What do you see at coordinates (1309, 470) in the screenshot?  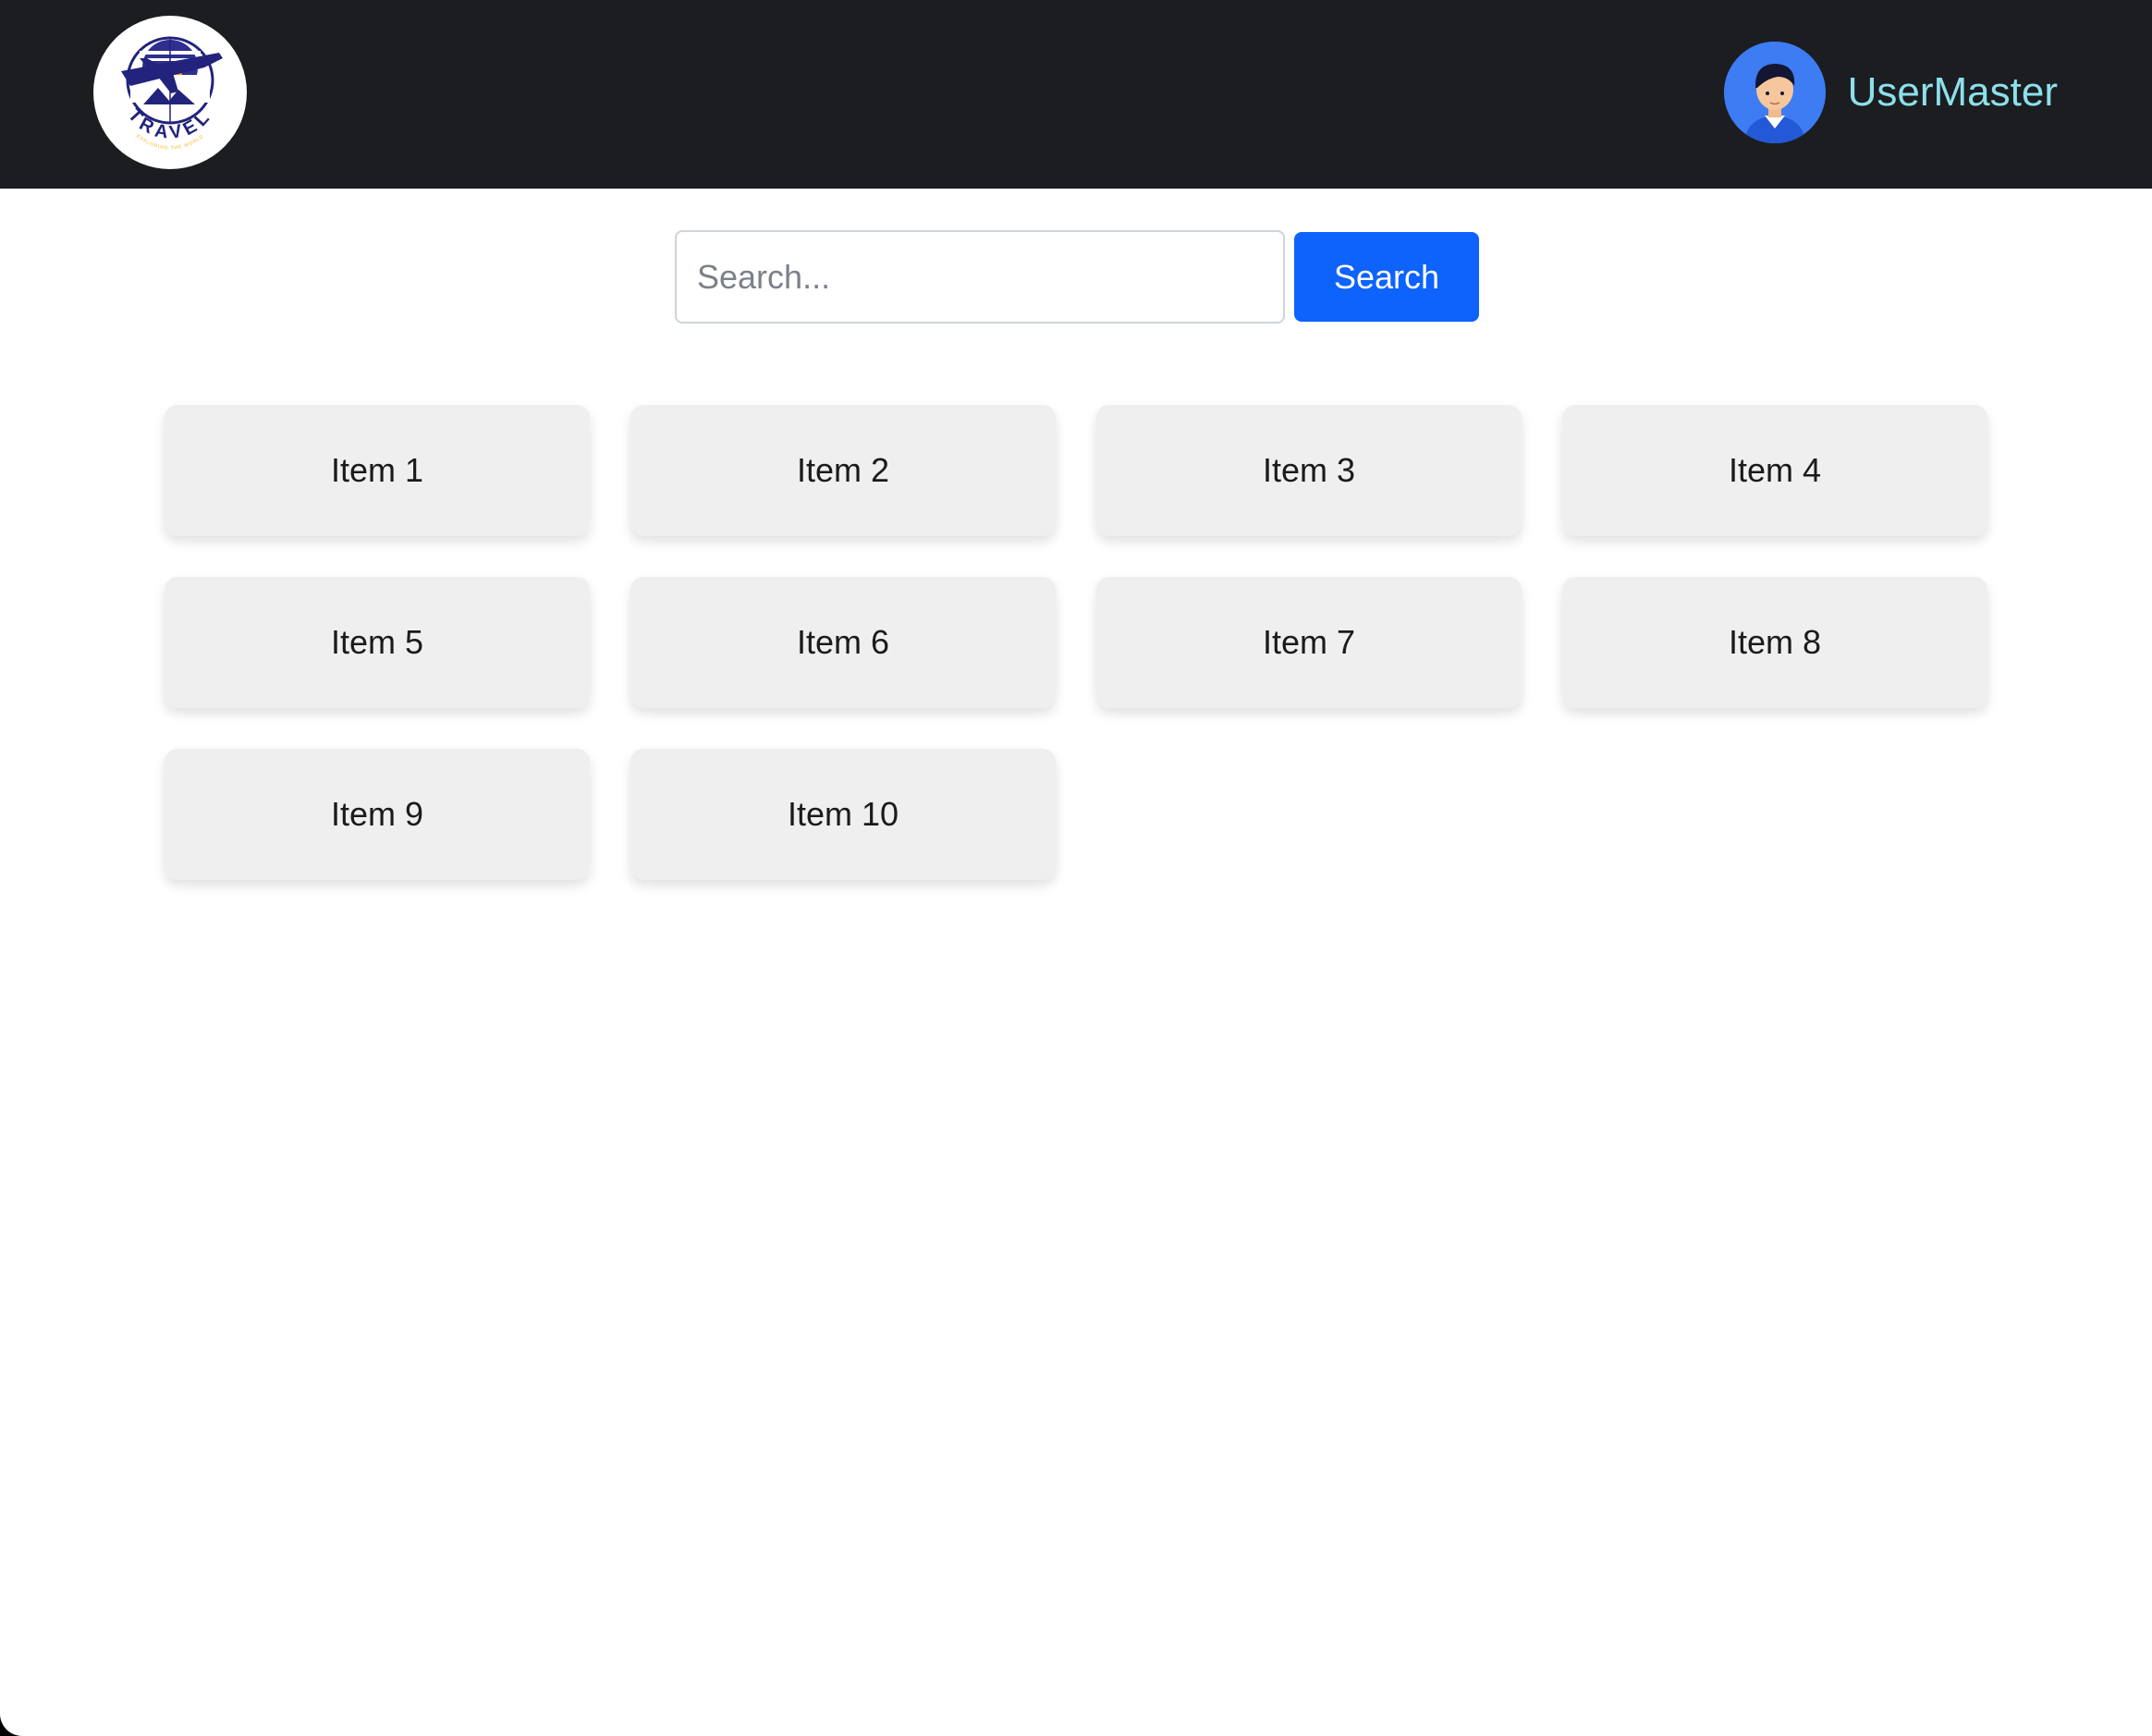 I see `item-card-3: Item 3` at bounding box center [1309, 470].